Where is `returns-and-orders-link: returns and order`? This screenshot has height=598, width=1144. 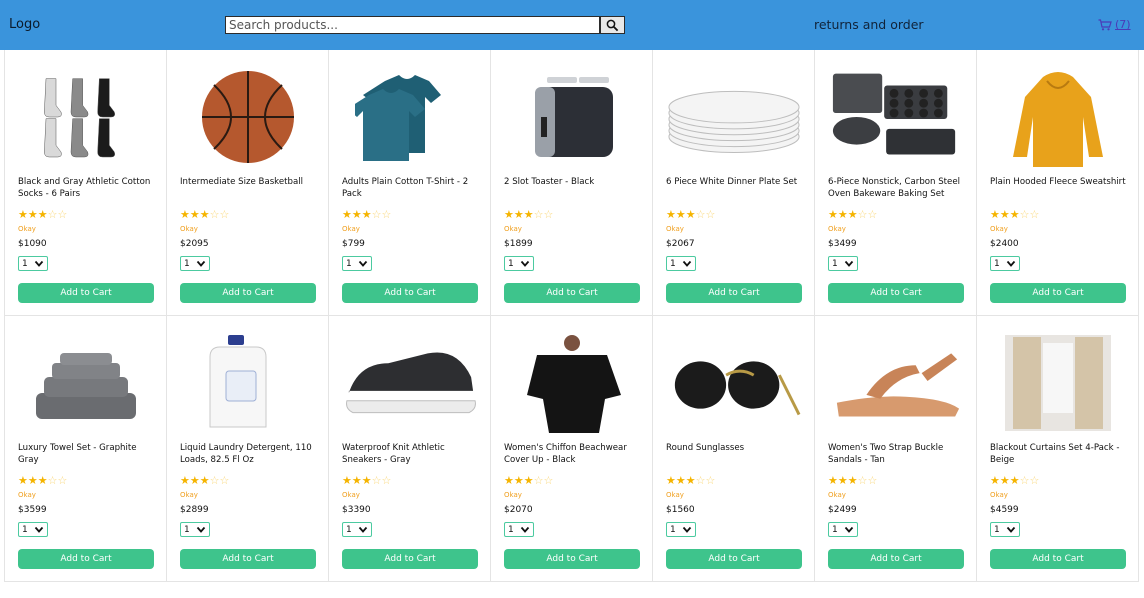 returns-and-orders-link: returns and order is located at coordinates (869, 24).